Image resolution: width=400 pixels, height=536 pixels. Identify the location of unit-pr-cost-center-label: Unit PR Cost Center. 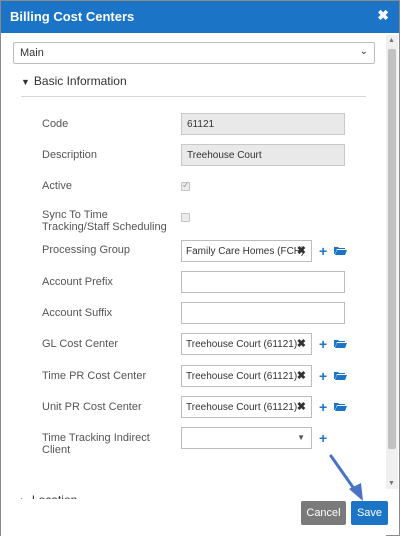
(92, 407).